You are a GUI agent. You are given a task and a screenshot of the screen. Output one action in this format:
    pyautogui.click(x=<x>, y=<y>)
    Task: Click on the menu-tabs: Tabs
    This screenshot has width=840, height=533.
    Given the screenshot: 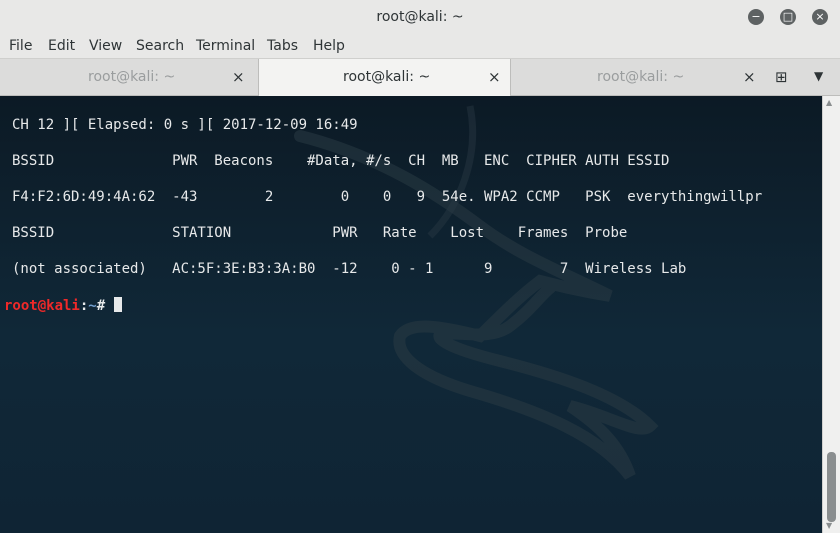 What is the action you would take?
    pyautogui.click(x=282, y=46)
    